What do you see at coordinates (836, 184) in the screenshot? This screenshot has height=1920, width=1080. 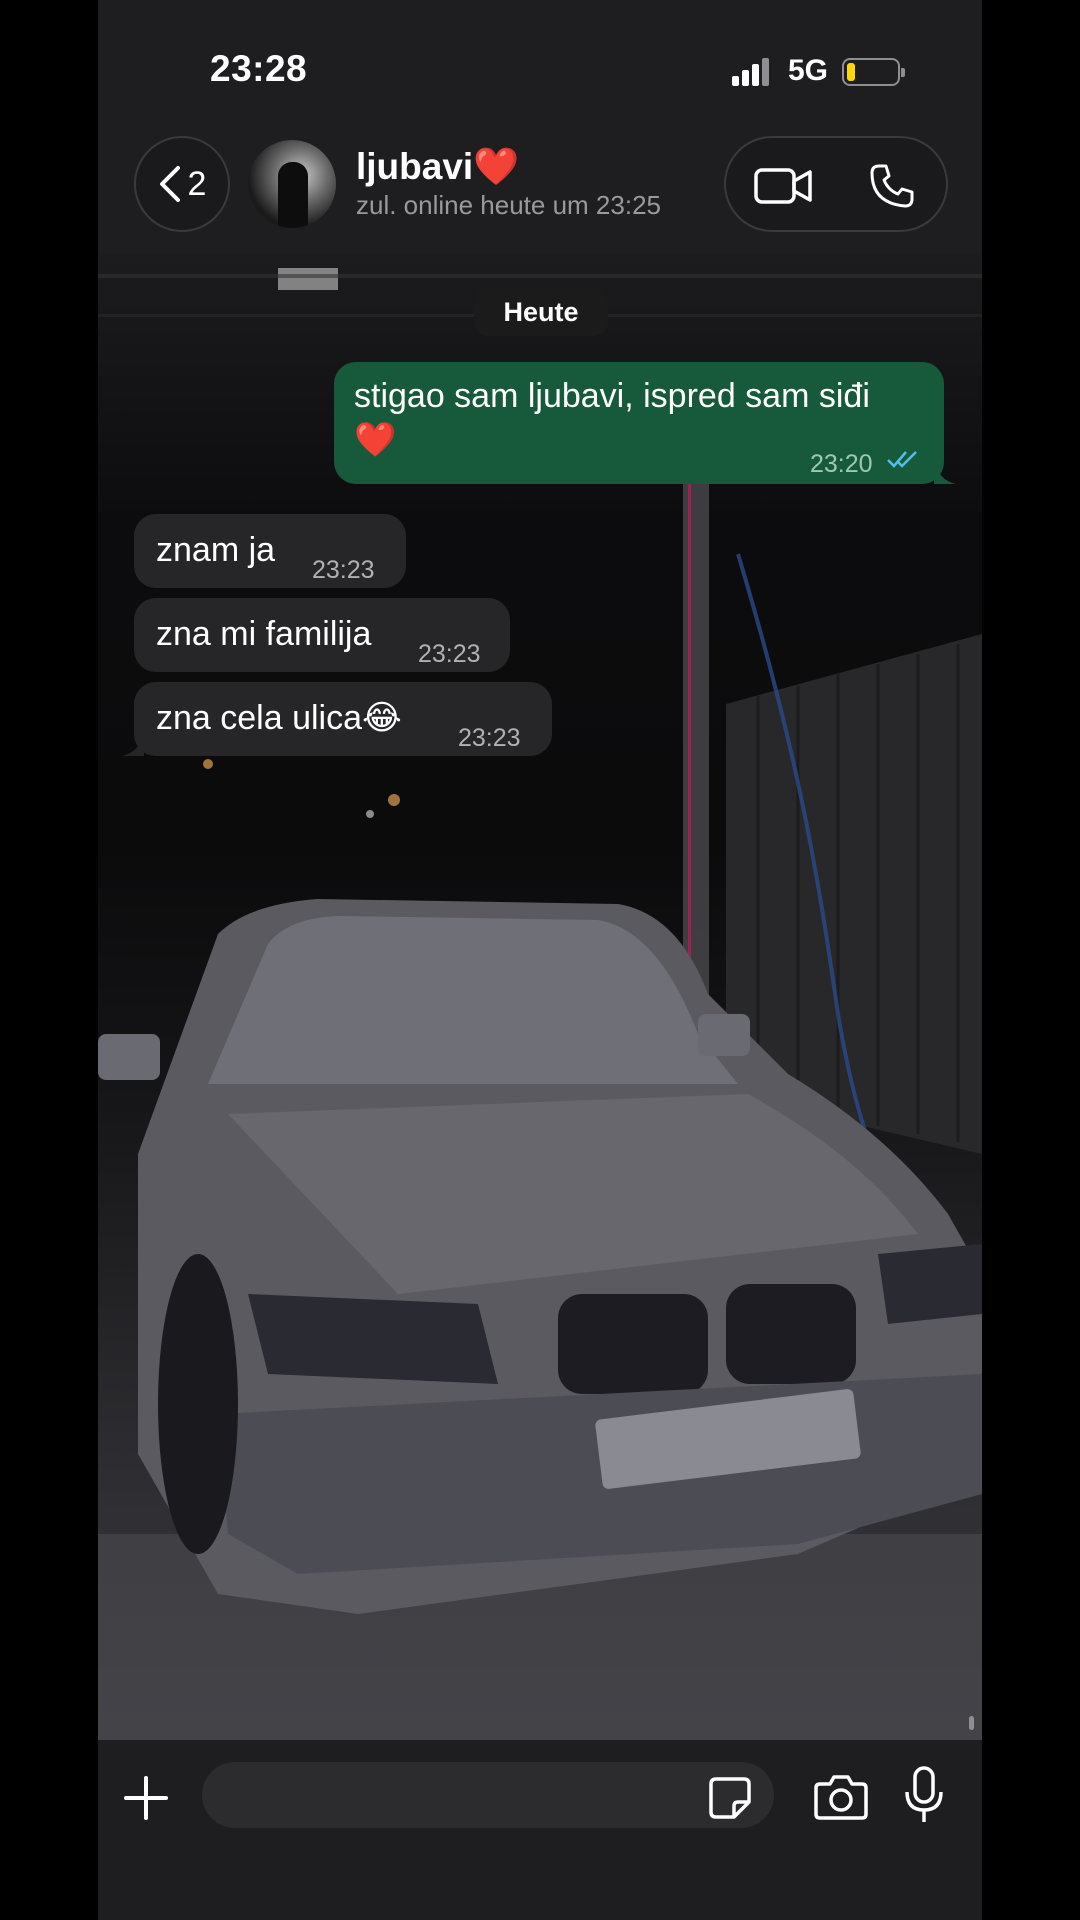 I see `call-buttons` at bounding box center [836, 184].